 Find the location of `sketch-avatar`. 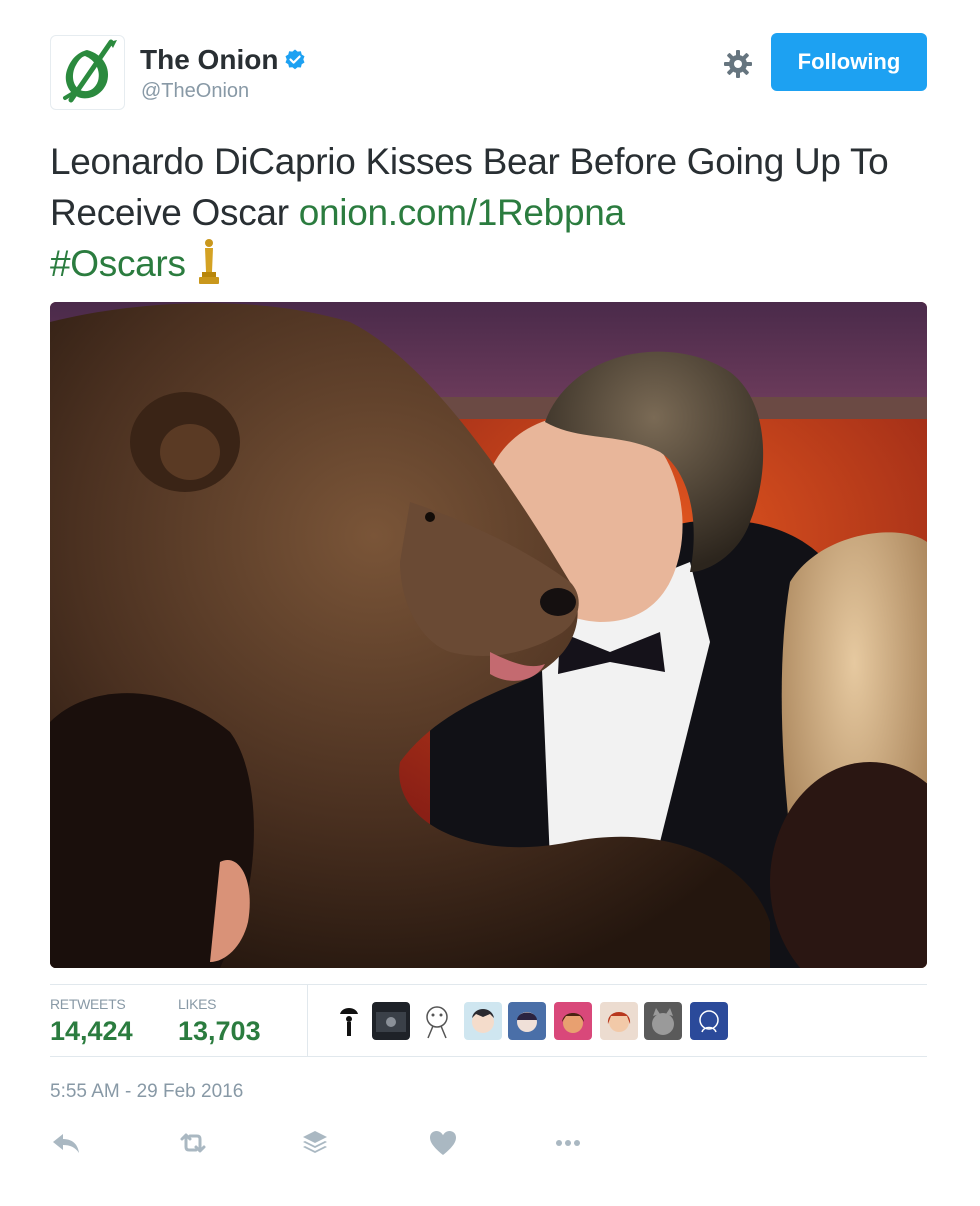

sketch-avatar is located at coordinates (709, 1021).